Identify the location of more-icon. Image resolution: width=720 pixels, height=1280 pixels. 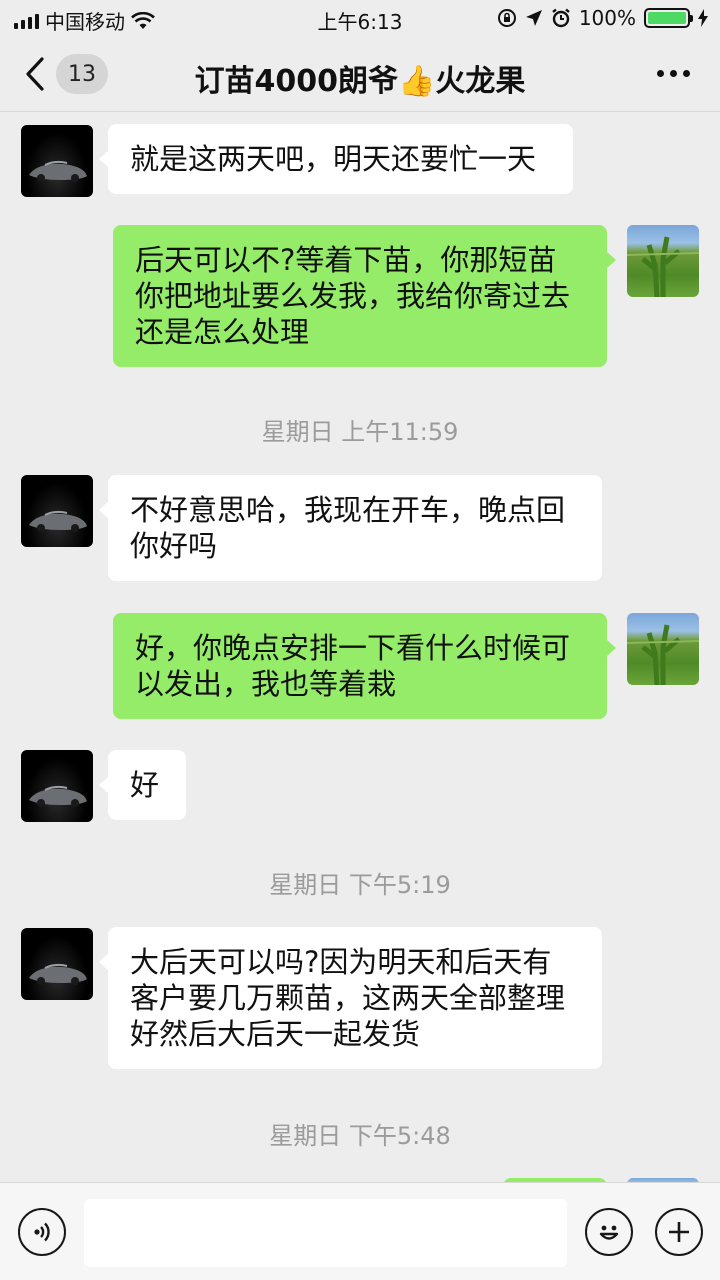
(660, 73).